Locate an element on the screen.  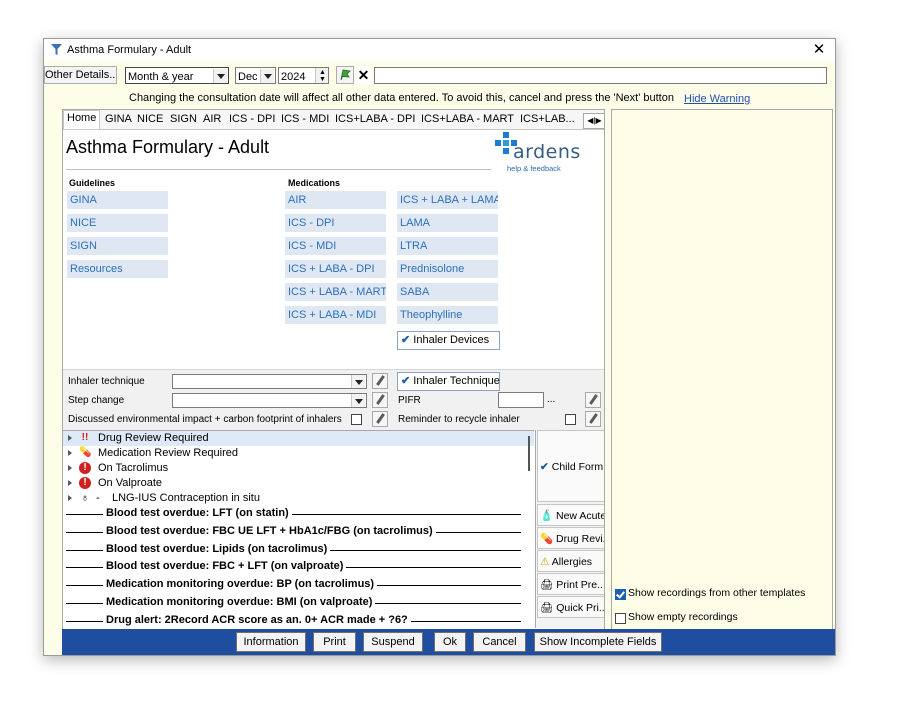
med-ics-laba-mart-button: ICS + LABA - MART is located at coordinates (335, 292).